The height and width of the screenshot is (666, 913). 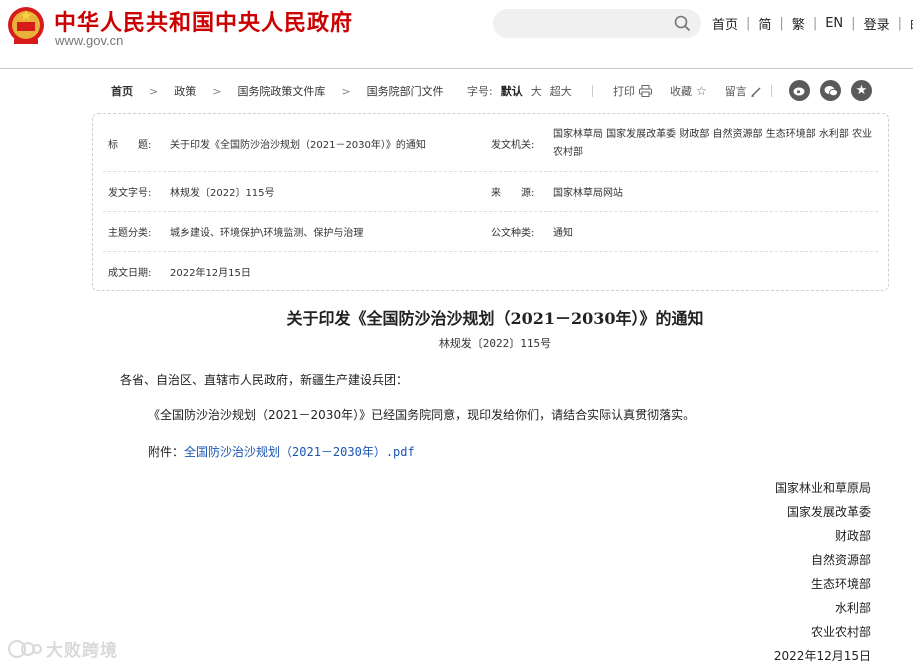 What do you see at coordinates (495, 343) in the screenshot?
I see `article-doc-number: 林规发〔2022〕115号` at bounding box center [495, 343].